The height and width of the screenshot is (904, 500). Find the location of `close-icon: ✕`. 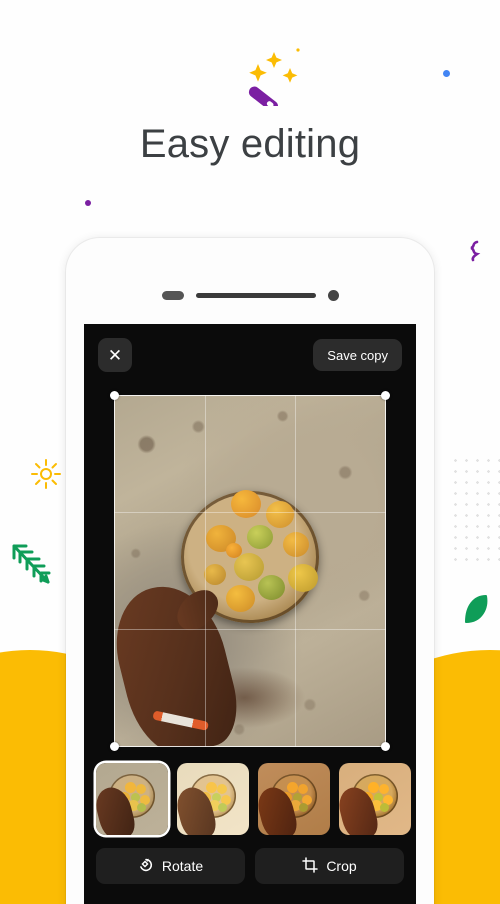

close-icon: ✕ is located at coordinates (115, 355).